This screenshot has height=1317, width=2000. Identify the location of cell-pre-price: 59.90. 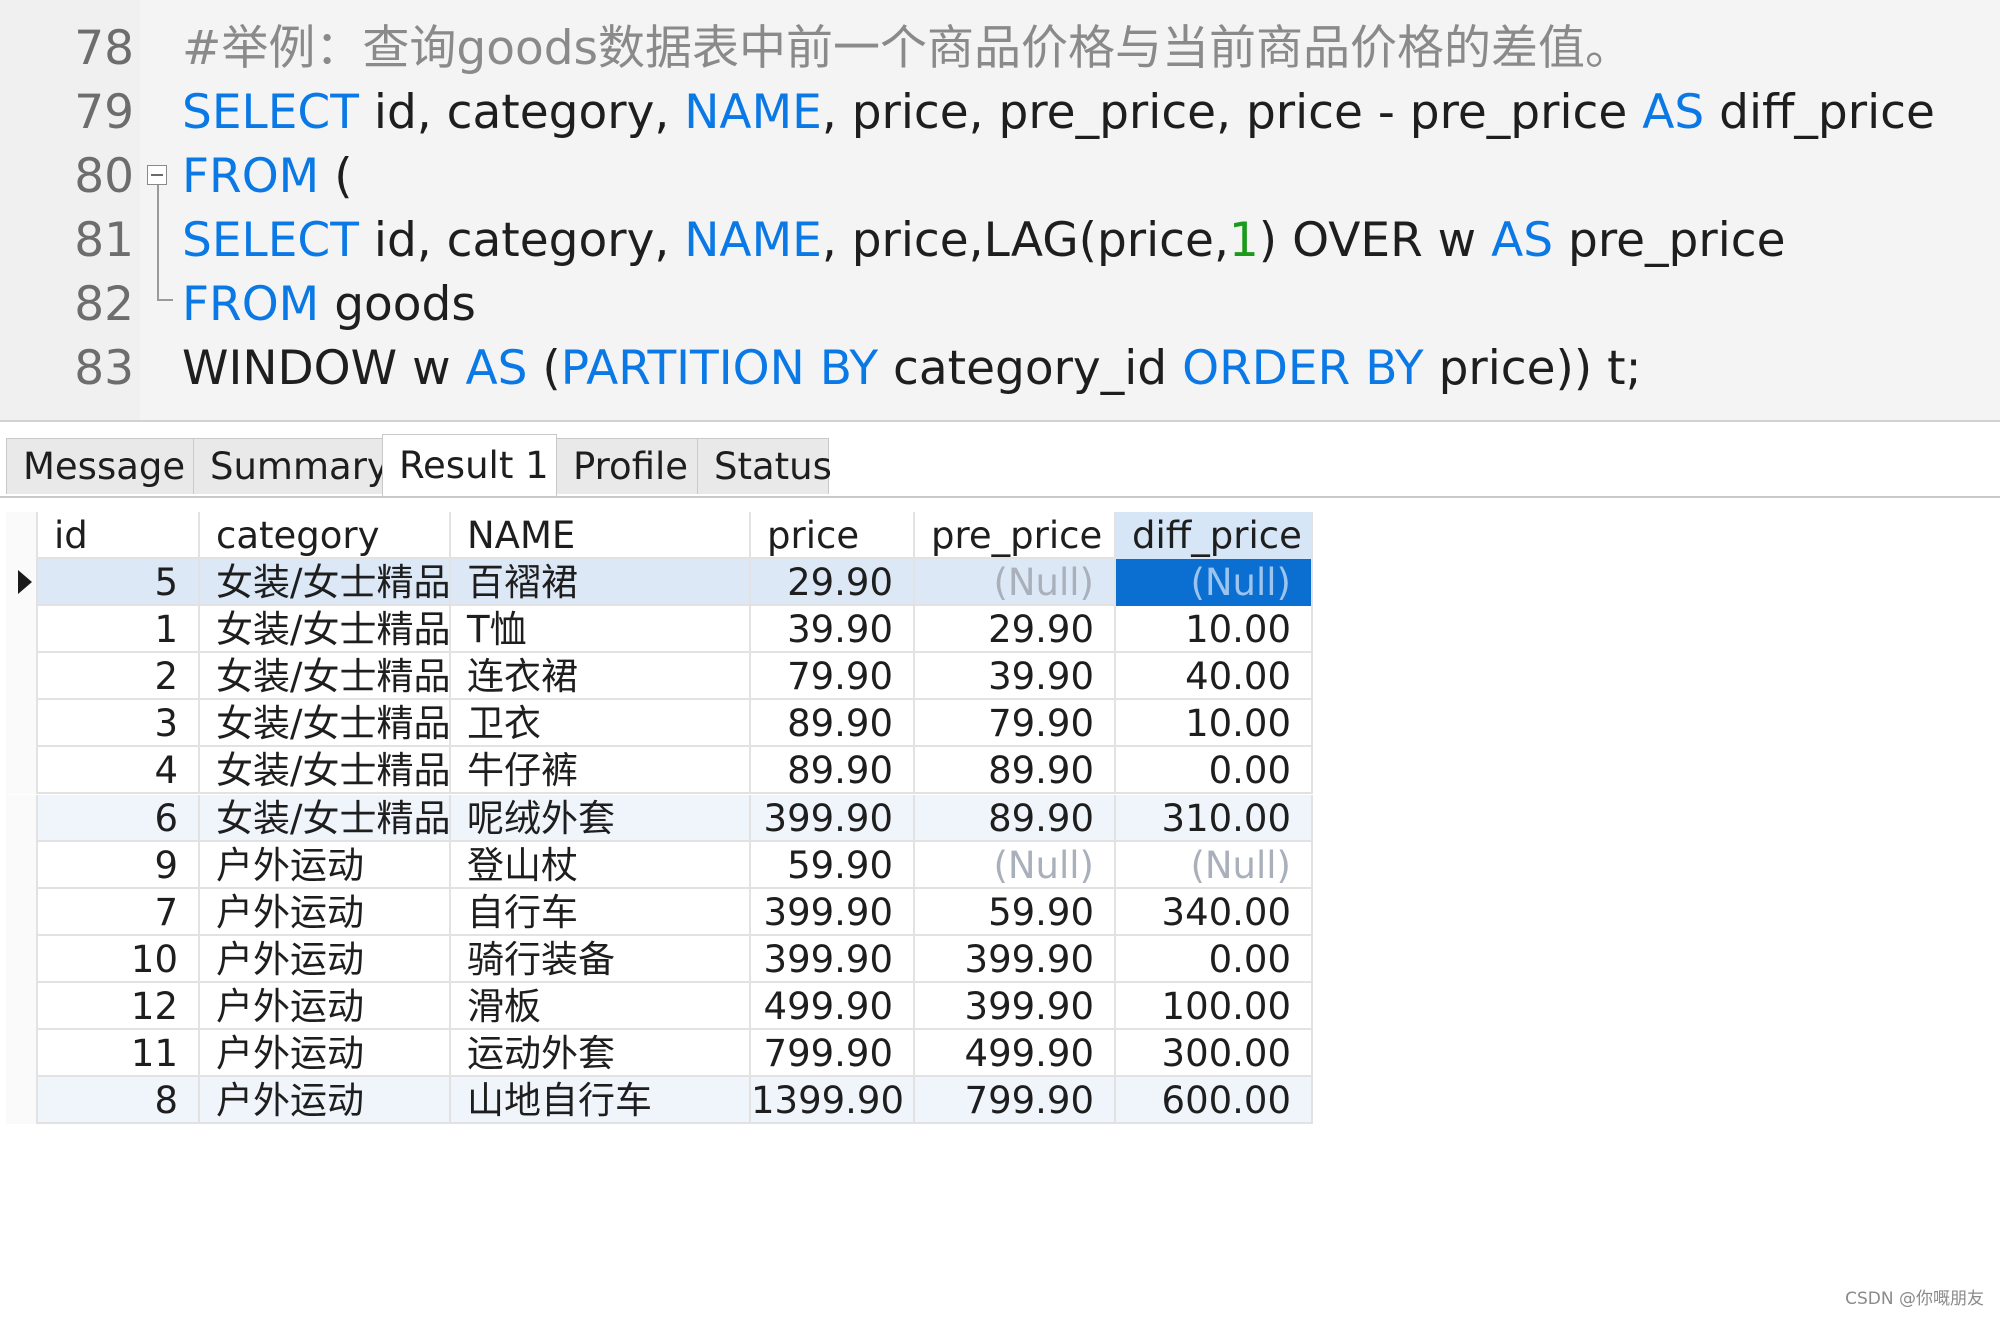
(1015, 912).